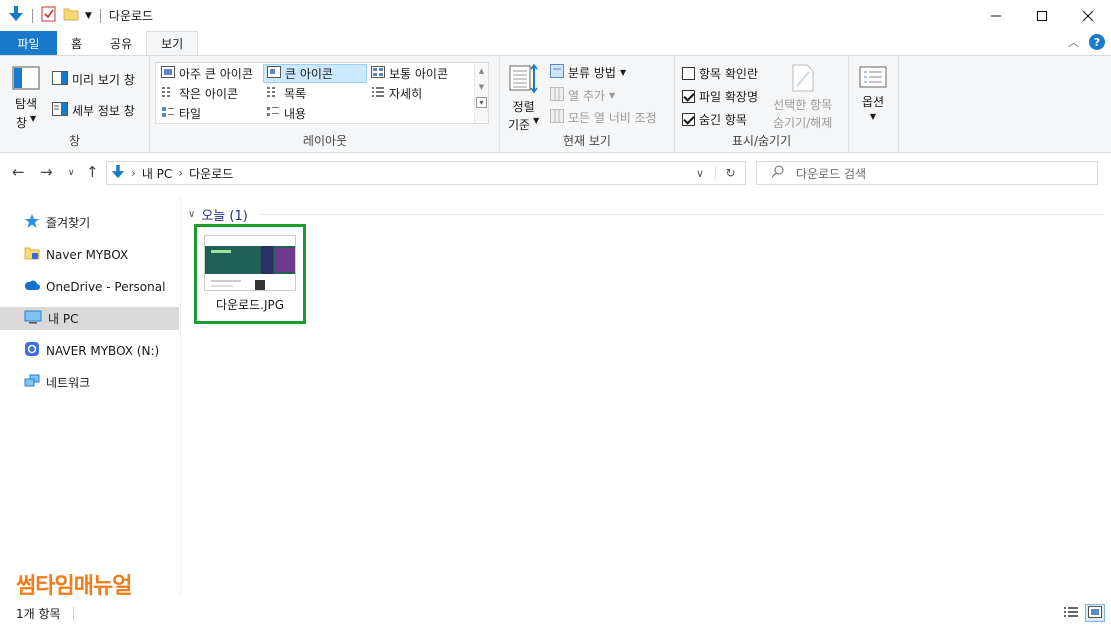 Image resolution: width=1111 pixels, height=627 pixels. Describe the element at coordinates (181, 113) in the screenshot. I see `layout-tiles: 타일` at that location.